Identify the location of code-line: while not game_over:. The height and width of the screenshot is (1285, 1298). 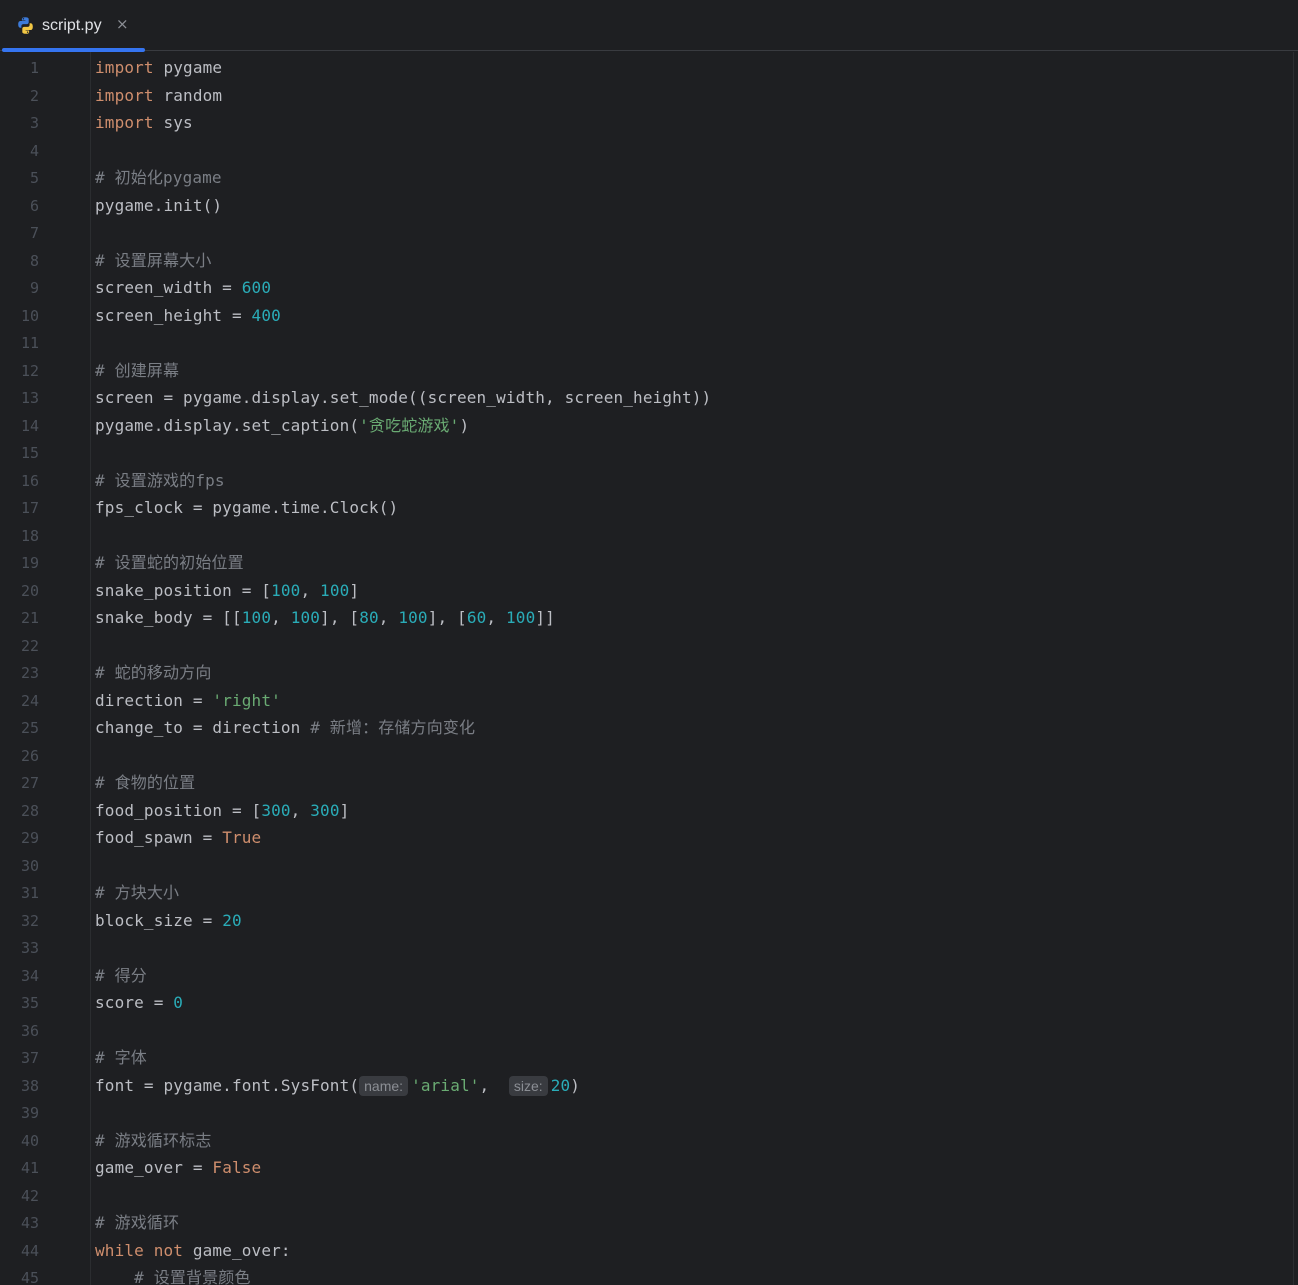
(193, 1251).